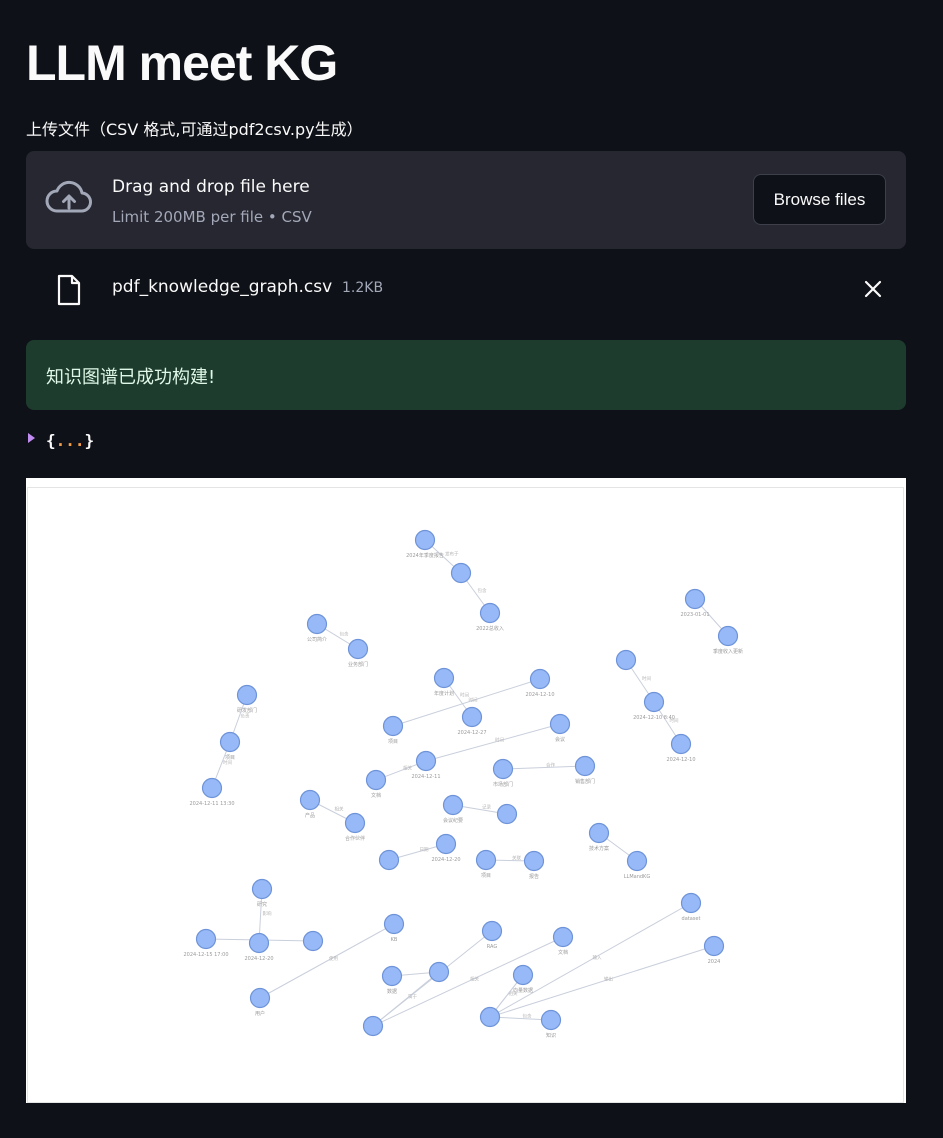 The image size is (943, 1138). Describe the element at coordinates (358, 664) in the screenshot. I see `graph-node-label: 业务部门` at that location.